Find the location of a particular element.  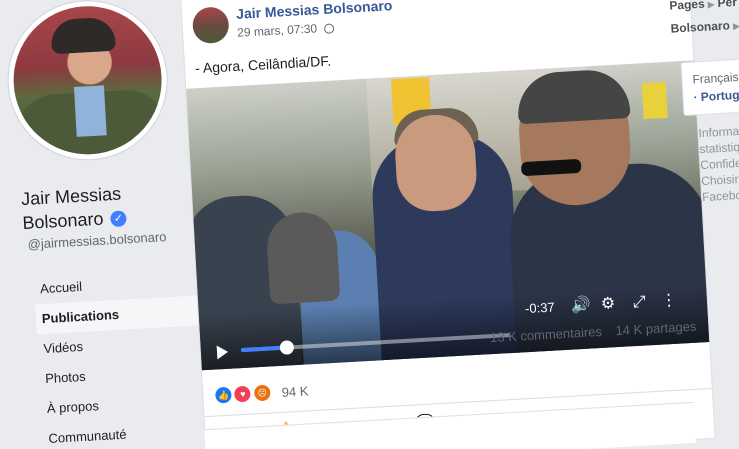

profile-photo is located at coordinates (87, 80).